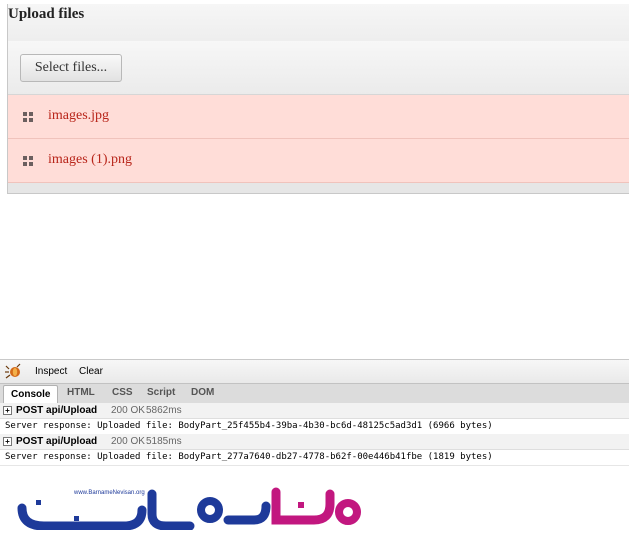  Describe the element at coordinates (314, 371) in the screenshot. I see `firebug-toolbar: Inspect Clear` at that location.